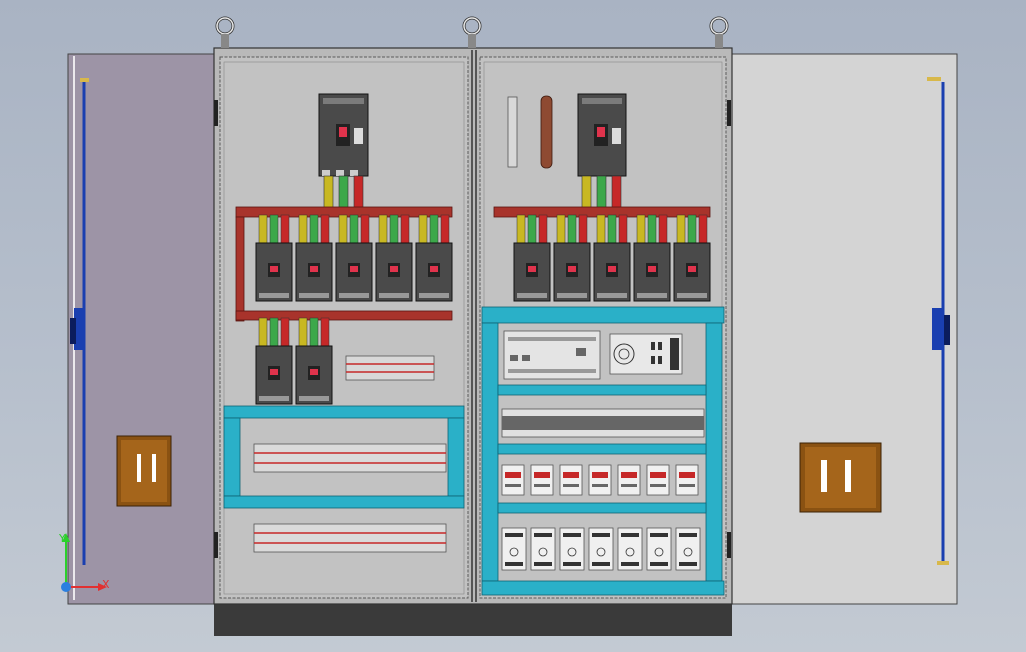 This screenshot has height=652, width=1026. Describe the element at coordinates (603, 423) in the screenshot. I see `right-terminal-block-long` at that location.